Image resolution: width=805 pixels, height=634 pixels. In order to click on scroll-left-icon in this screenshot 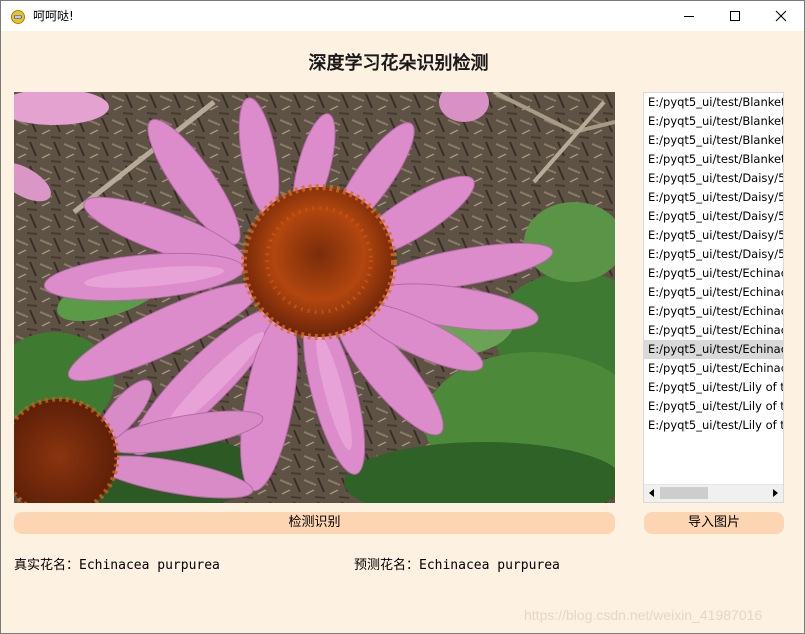, I will do `click(651, 493)`.